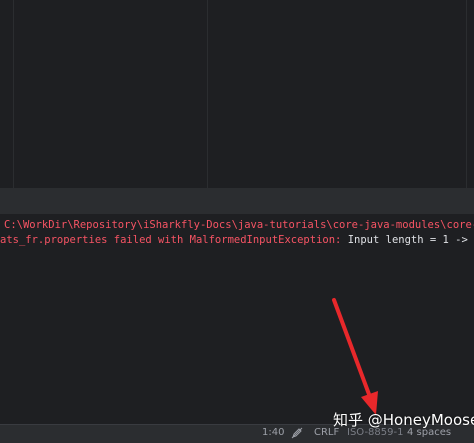 Image resolution: width=474 pixels, height=443 pixels. What do you see at coordinates (407, 240) in the screenshot?
I see `error-details: Input length = 1 -> [Help` at bounding box center [407, 240].